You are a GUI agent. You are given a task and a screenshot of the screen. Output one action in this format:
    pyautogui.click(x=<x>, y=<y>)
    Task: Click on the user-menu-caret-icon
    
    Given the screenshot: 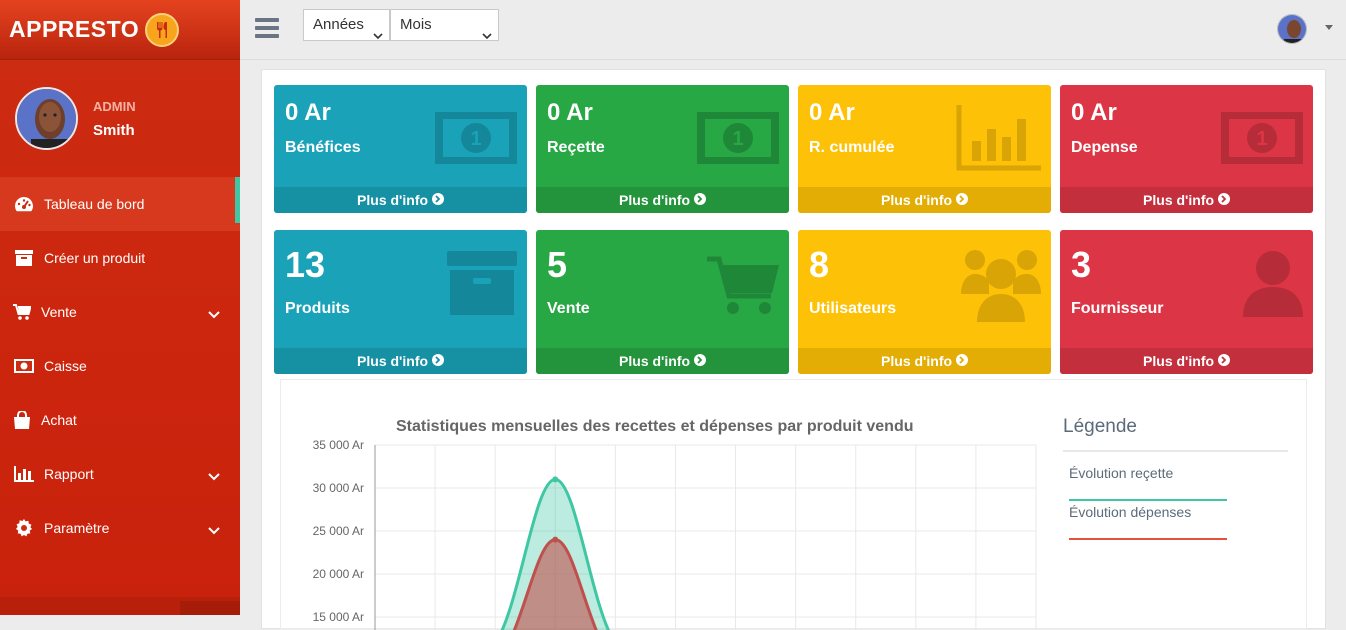 What is the action you would take?
    pyautogui.click(x=1329, y=27)
    